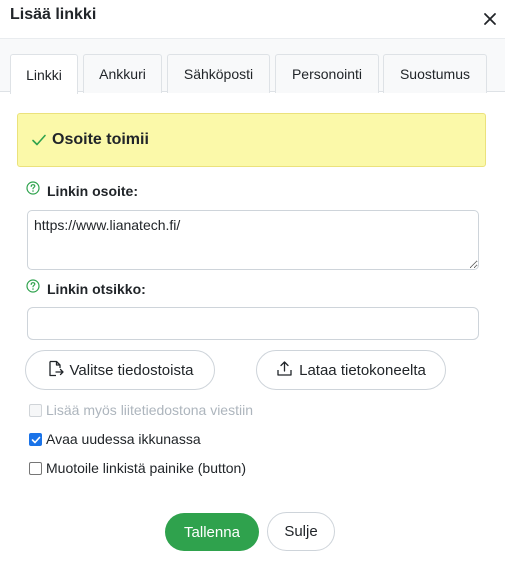  I want to click on option-attachment: Lisää myös liitetiedostona viestiin, so click(141, 410).